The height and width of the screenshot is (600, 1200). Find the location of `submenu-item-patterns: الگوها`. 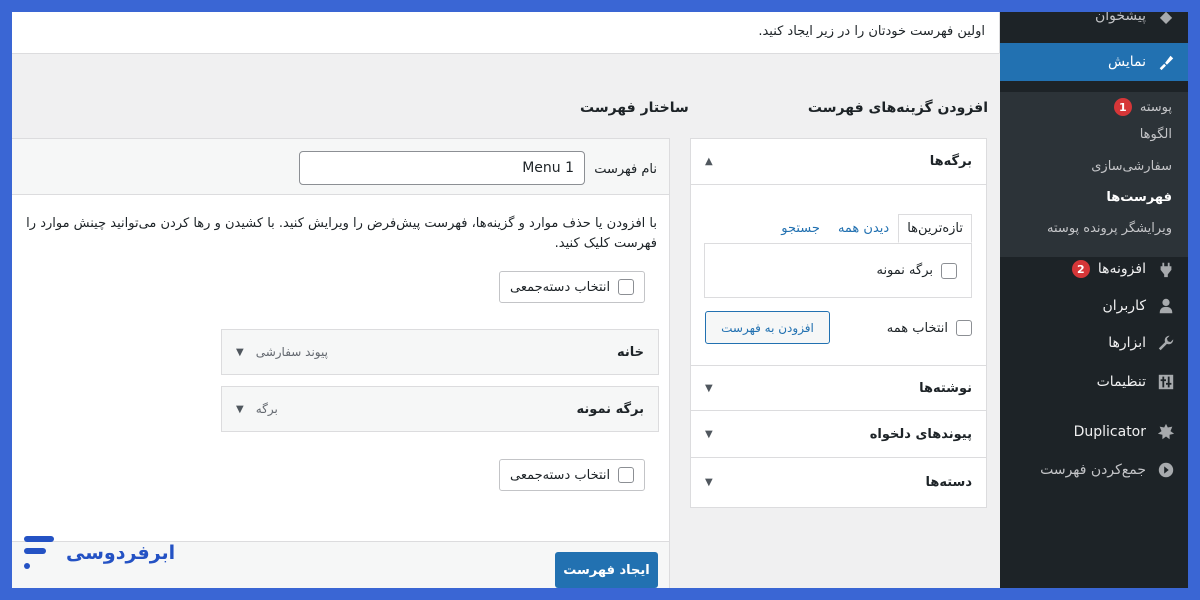

submenu-item-patterns: الگوها is located at coordinates (1094, 134).